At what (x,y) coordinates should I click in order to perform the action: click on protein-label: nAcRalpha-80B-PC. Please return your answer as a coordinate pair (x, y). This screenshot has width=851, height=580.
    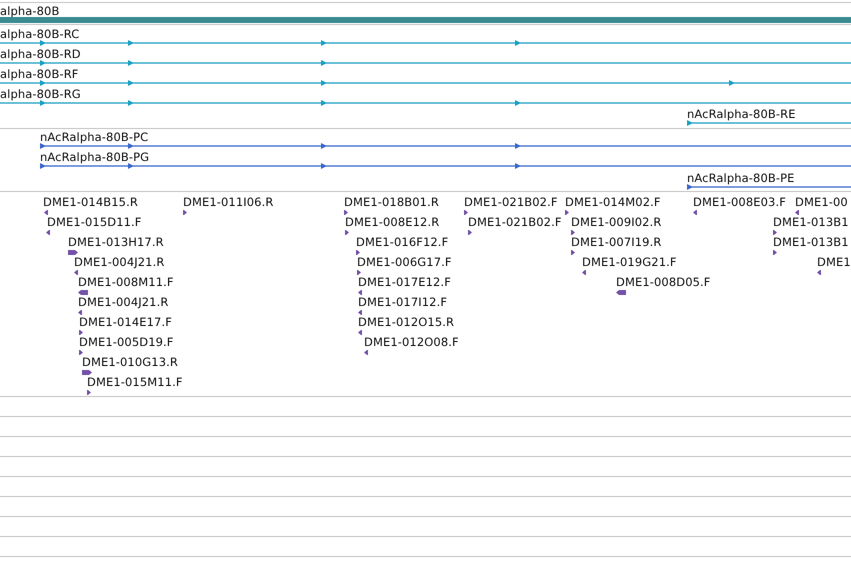
    Looking at the image, I should click on (94, 137).